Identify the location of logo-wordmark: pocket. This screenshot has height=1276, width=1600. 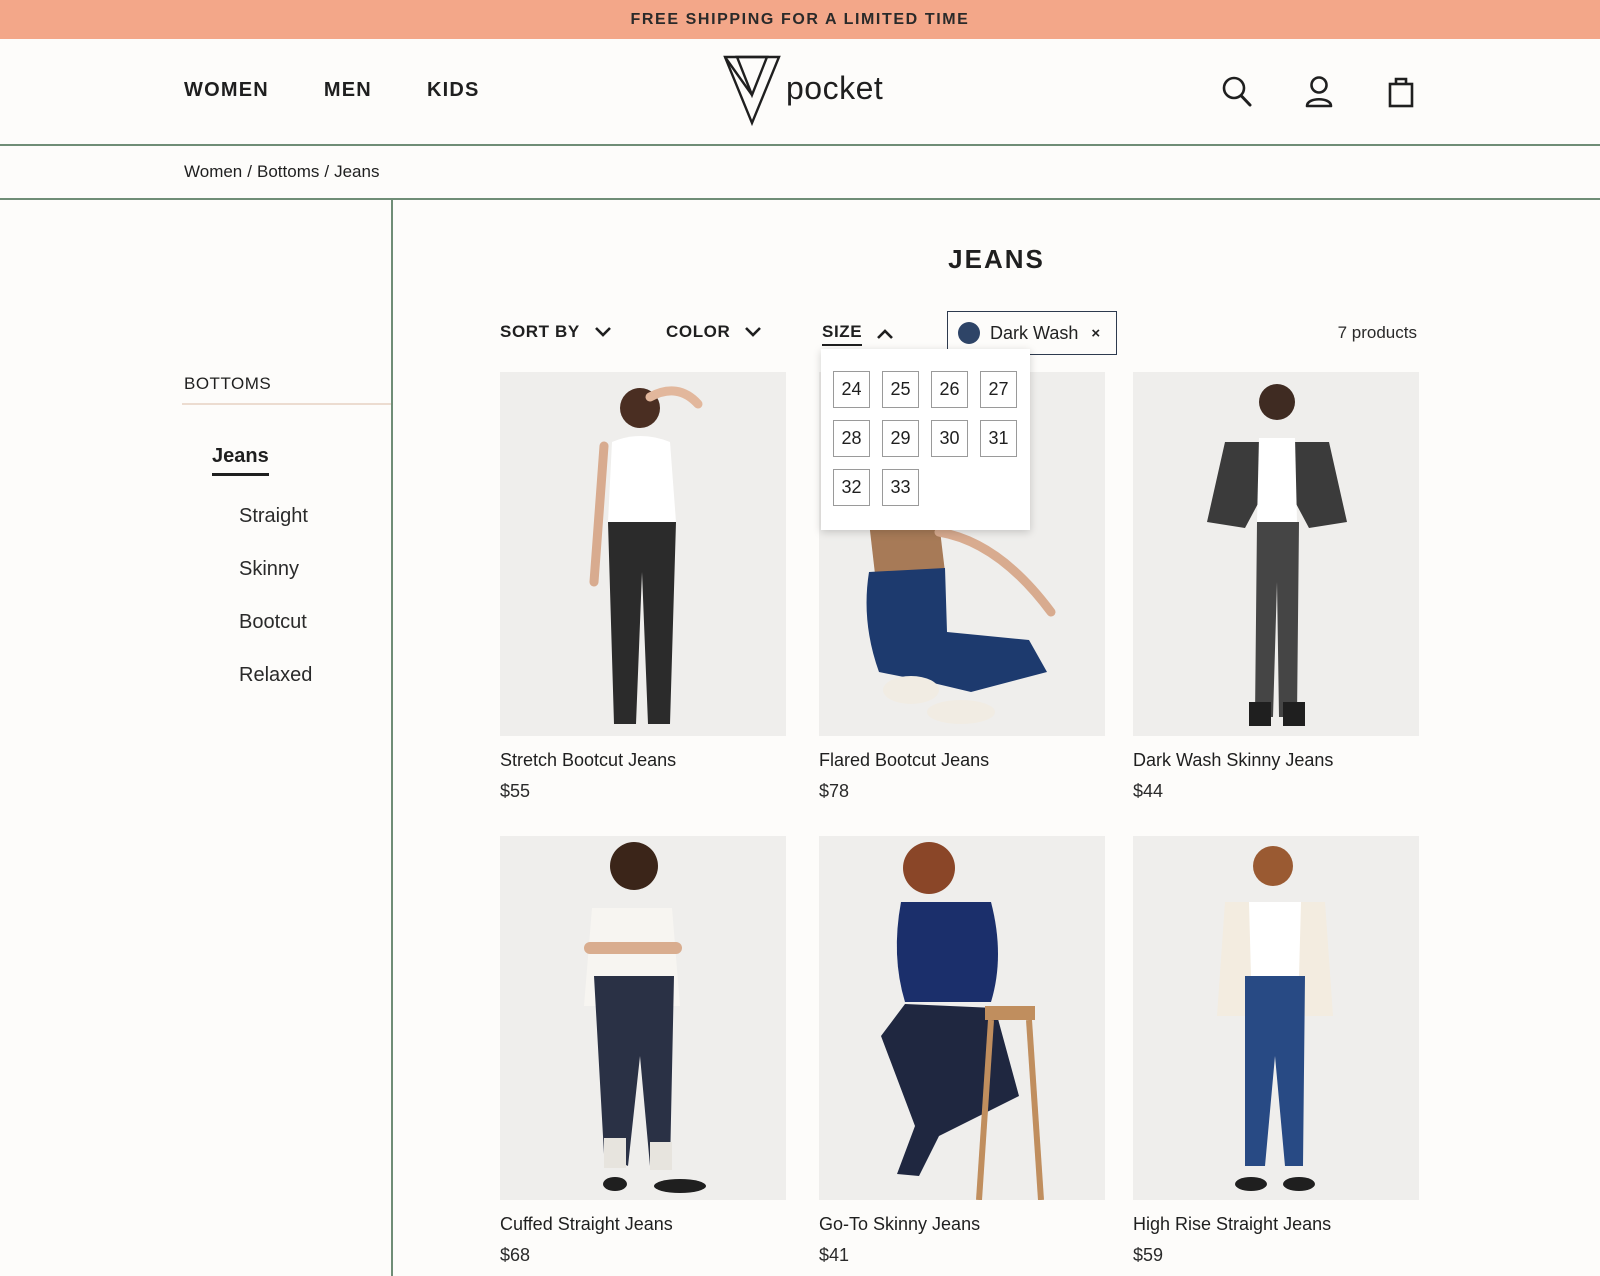
(835, 88).